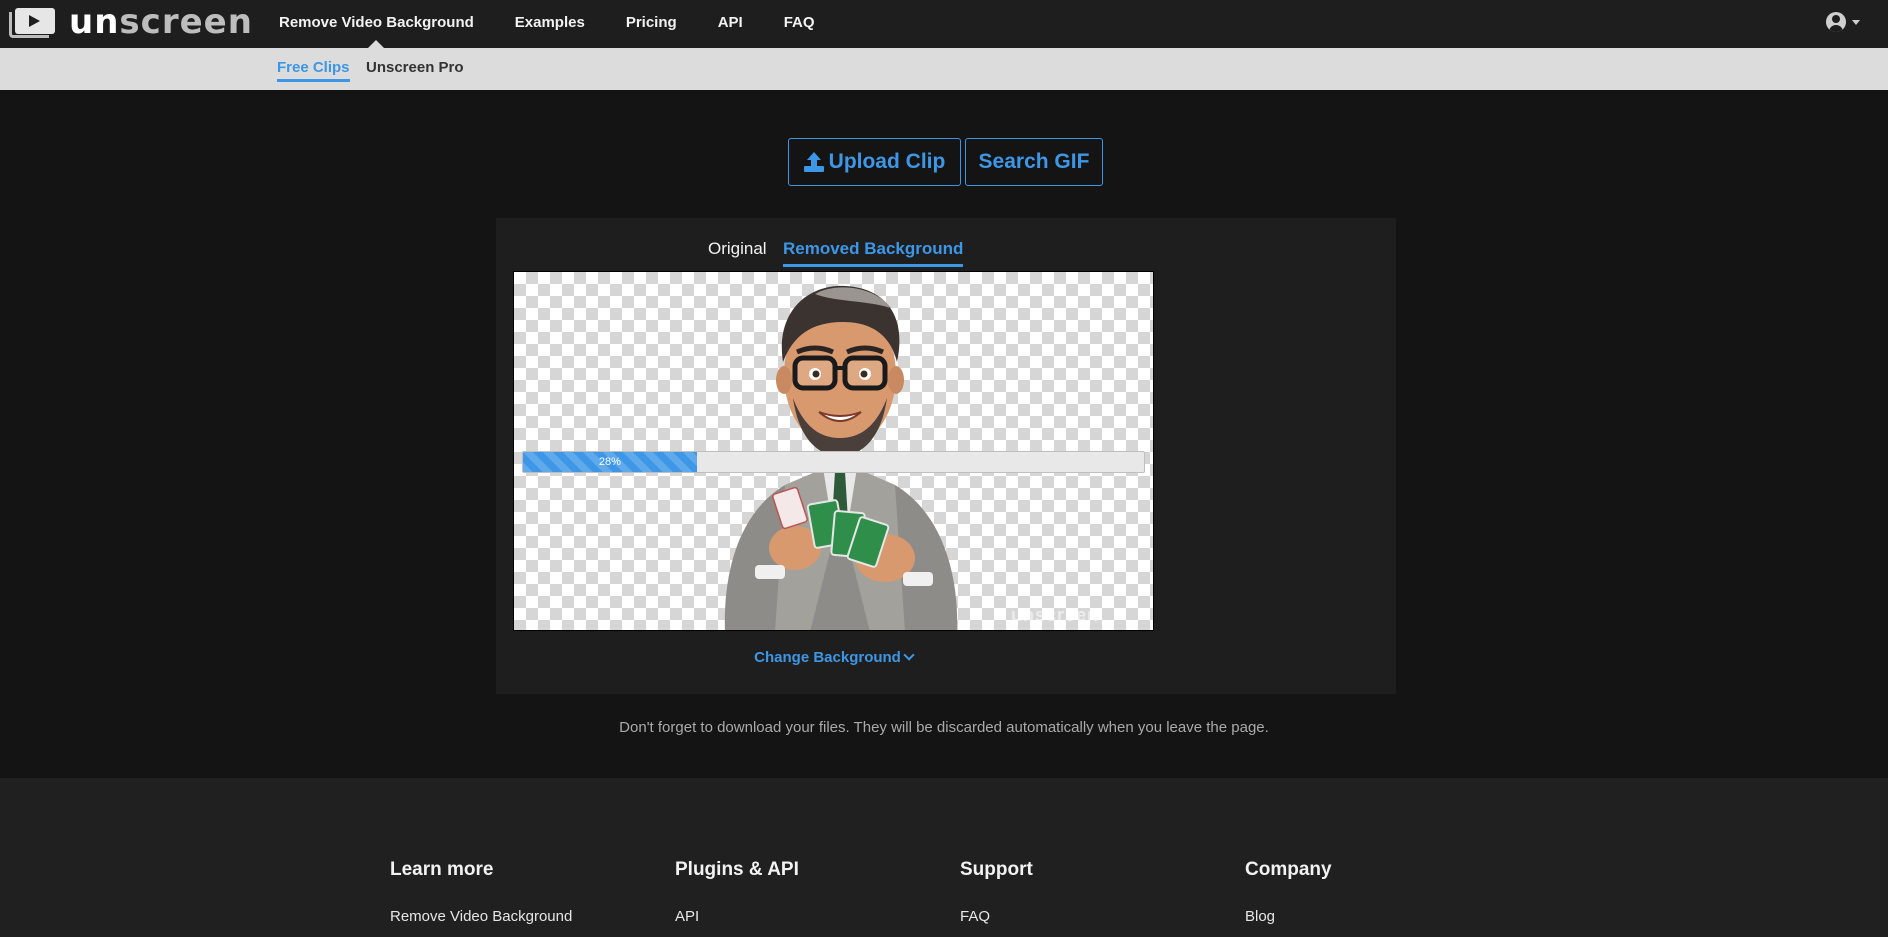 This screenshot has height=937, width=1888. I want to click on tab-removed-background: Removed Background, so click(873, 251).